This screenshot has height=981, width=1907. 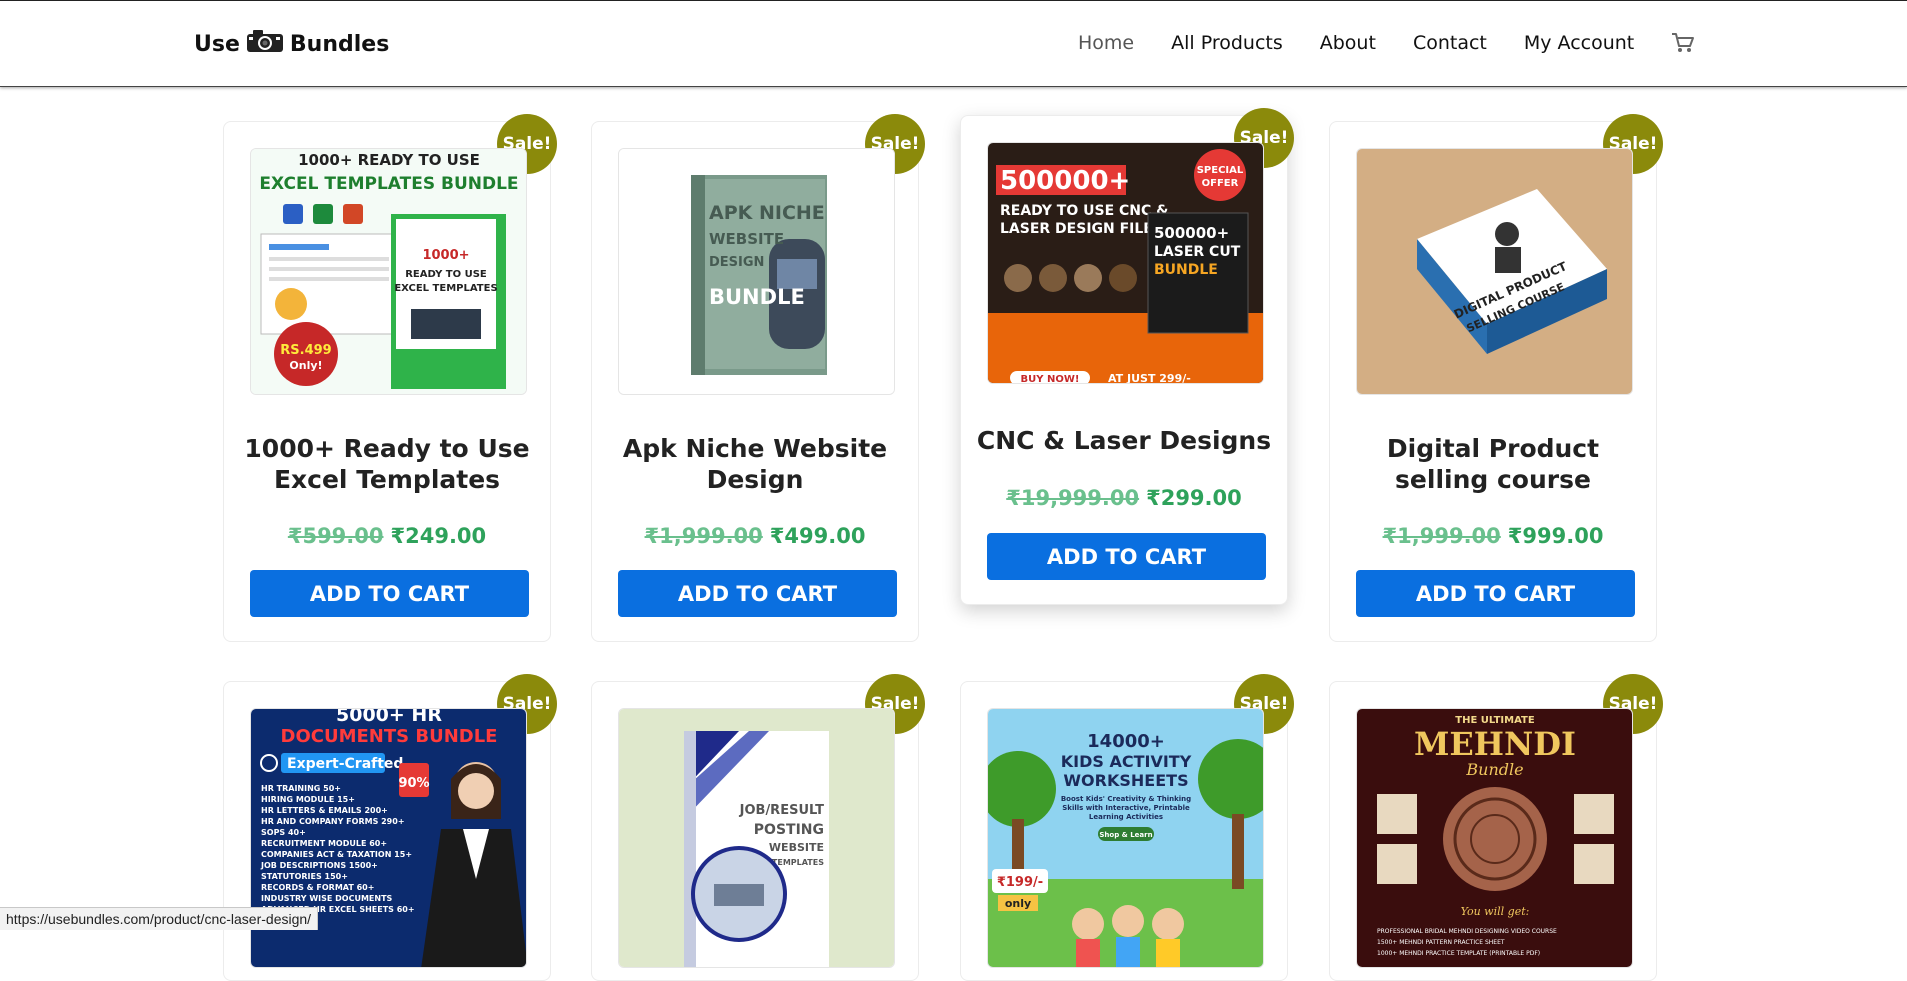 What do you see at coordinates (1555, 536) in the screenshot?
I see `sale-price: ₹999.00` at bounding box center [1555, 536].